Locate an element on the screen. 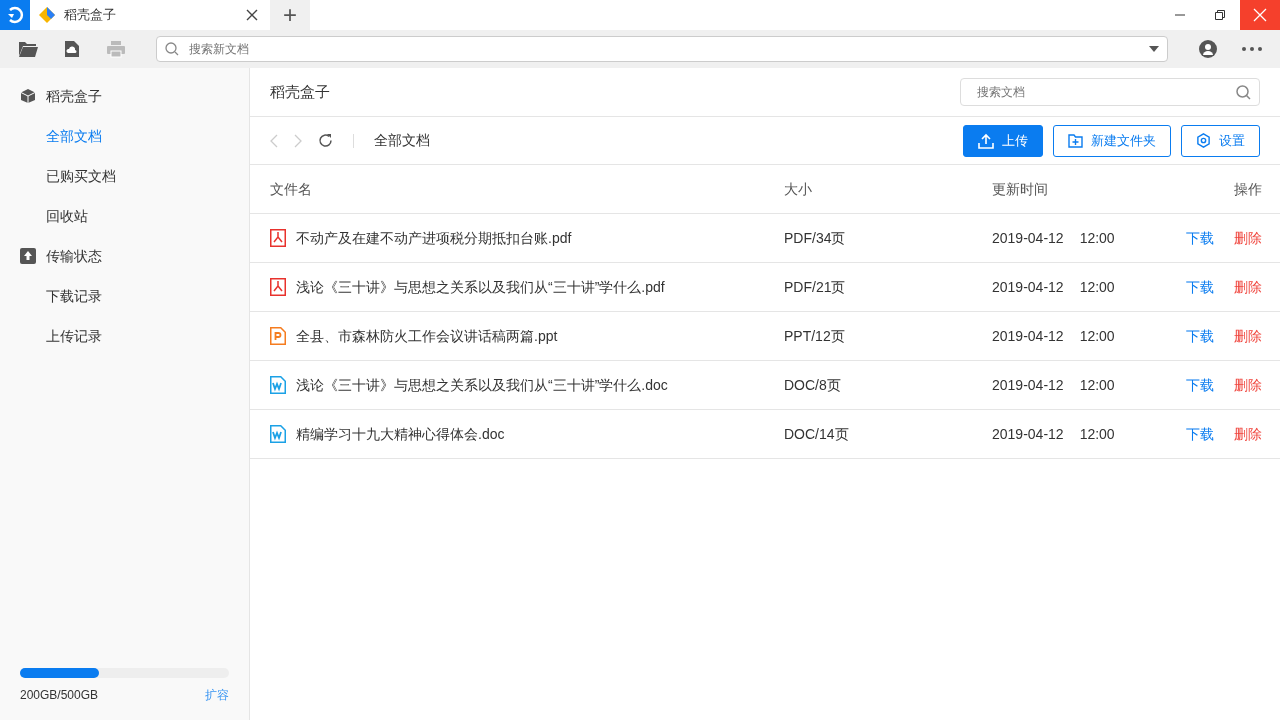 The height and width of the screenshot is (720, 1280). page-title: 稻壳盒子 is located at coordinates (300, 91).